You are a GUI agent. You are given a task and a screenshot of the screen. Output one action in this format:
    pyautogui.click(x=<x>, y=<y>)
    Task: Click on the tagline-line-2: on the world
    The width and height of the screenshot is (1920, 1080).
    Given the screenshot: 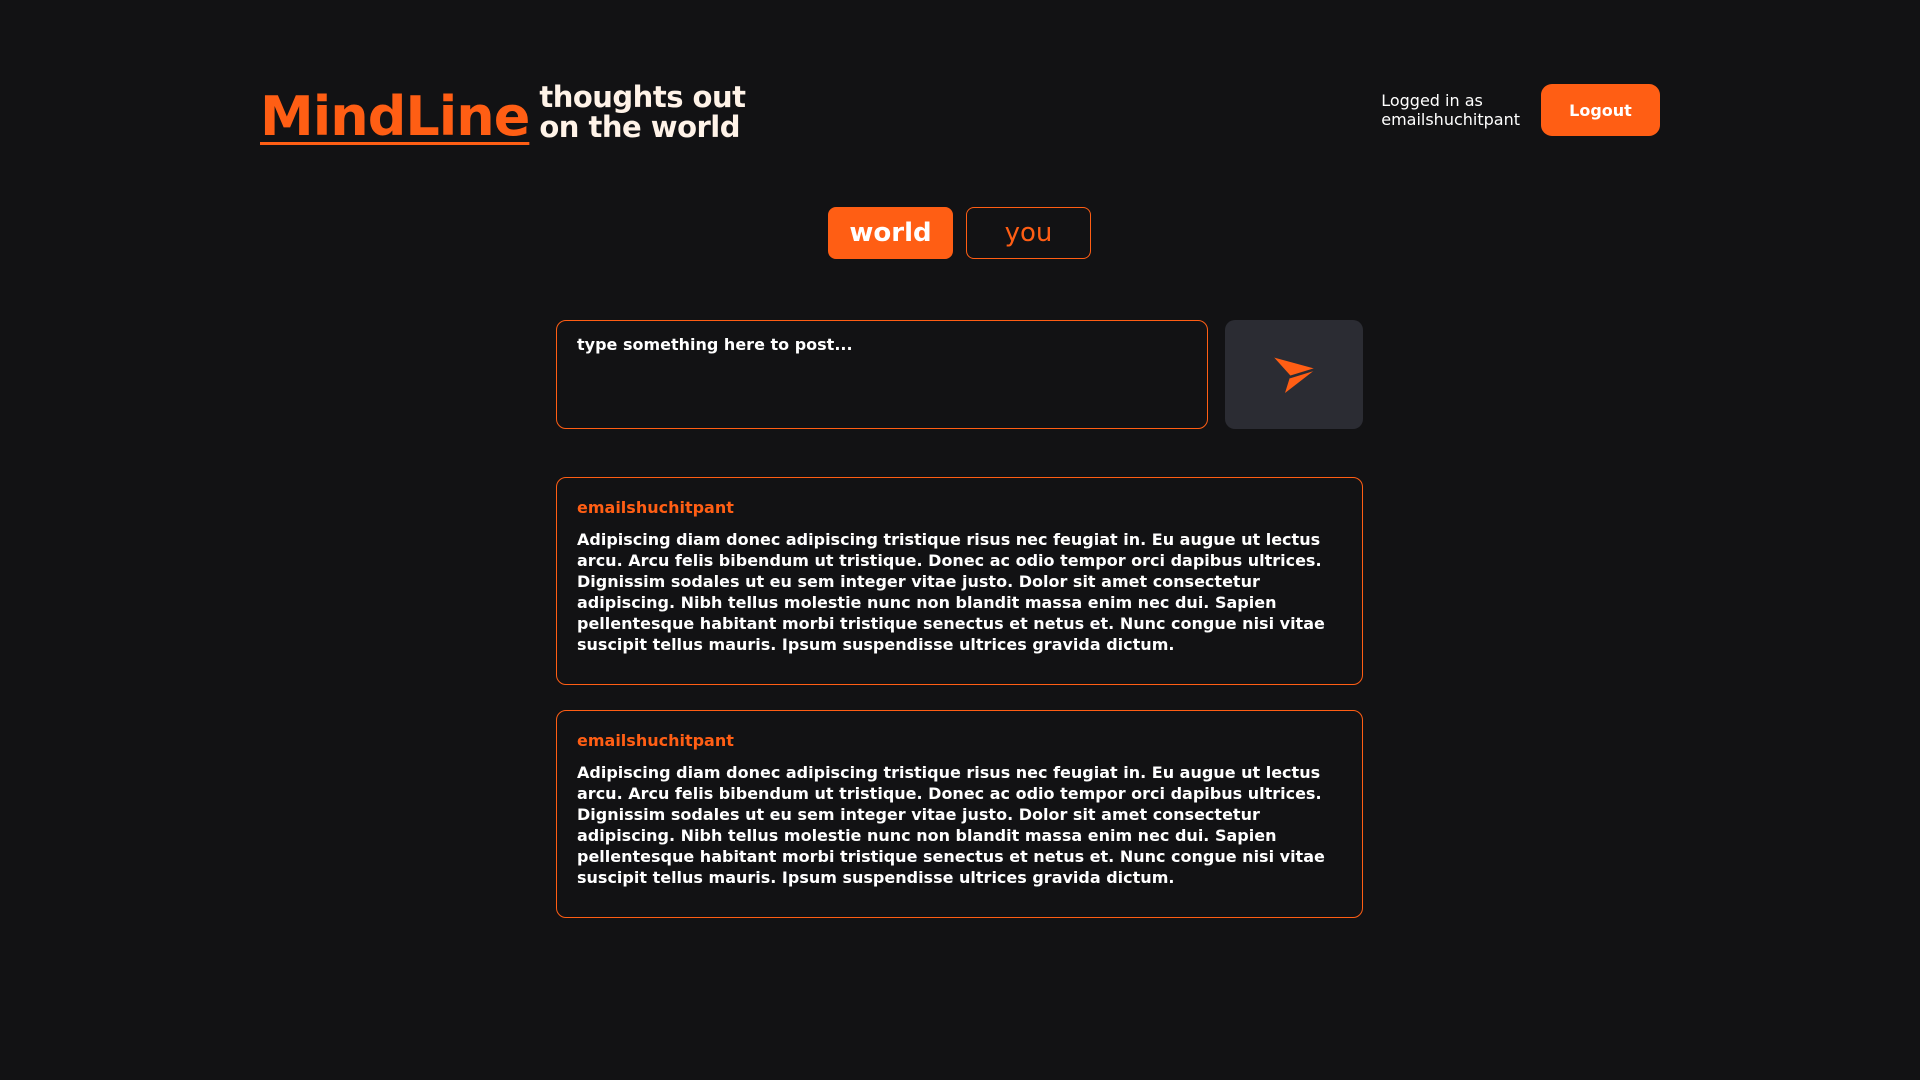 What is the action you would take?
    pyautogui.click(x=639, y=127)
    